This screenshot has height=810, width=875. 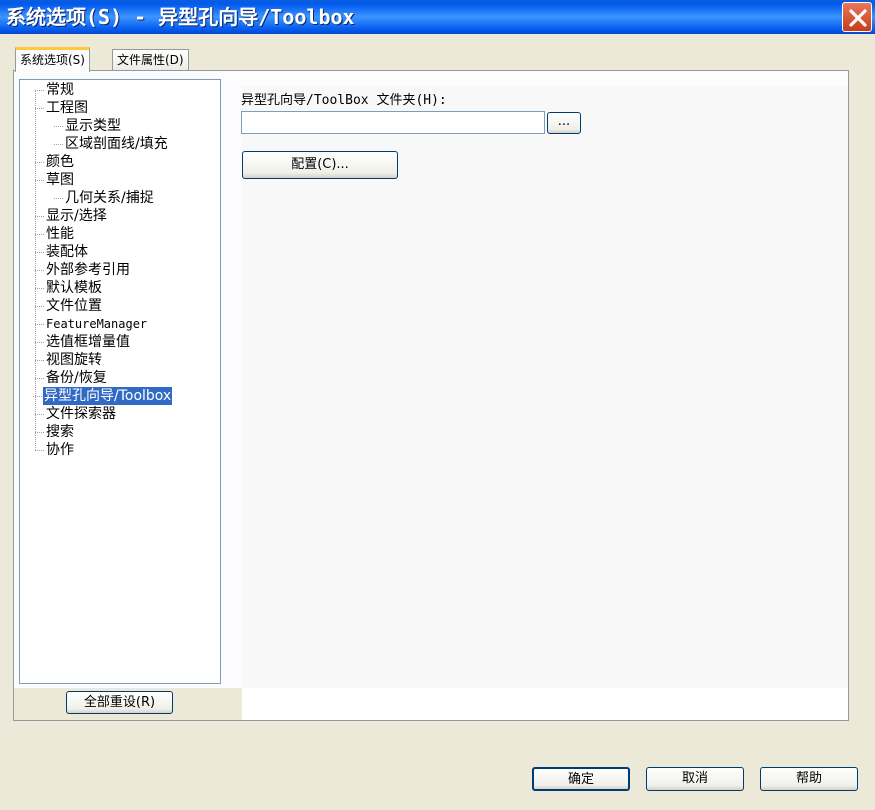 I want to click on tree-item-general: 常规, so click(x=55, y=90).